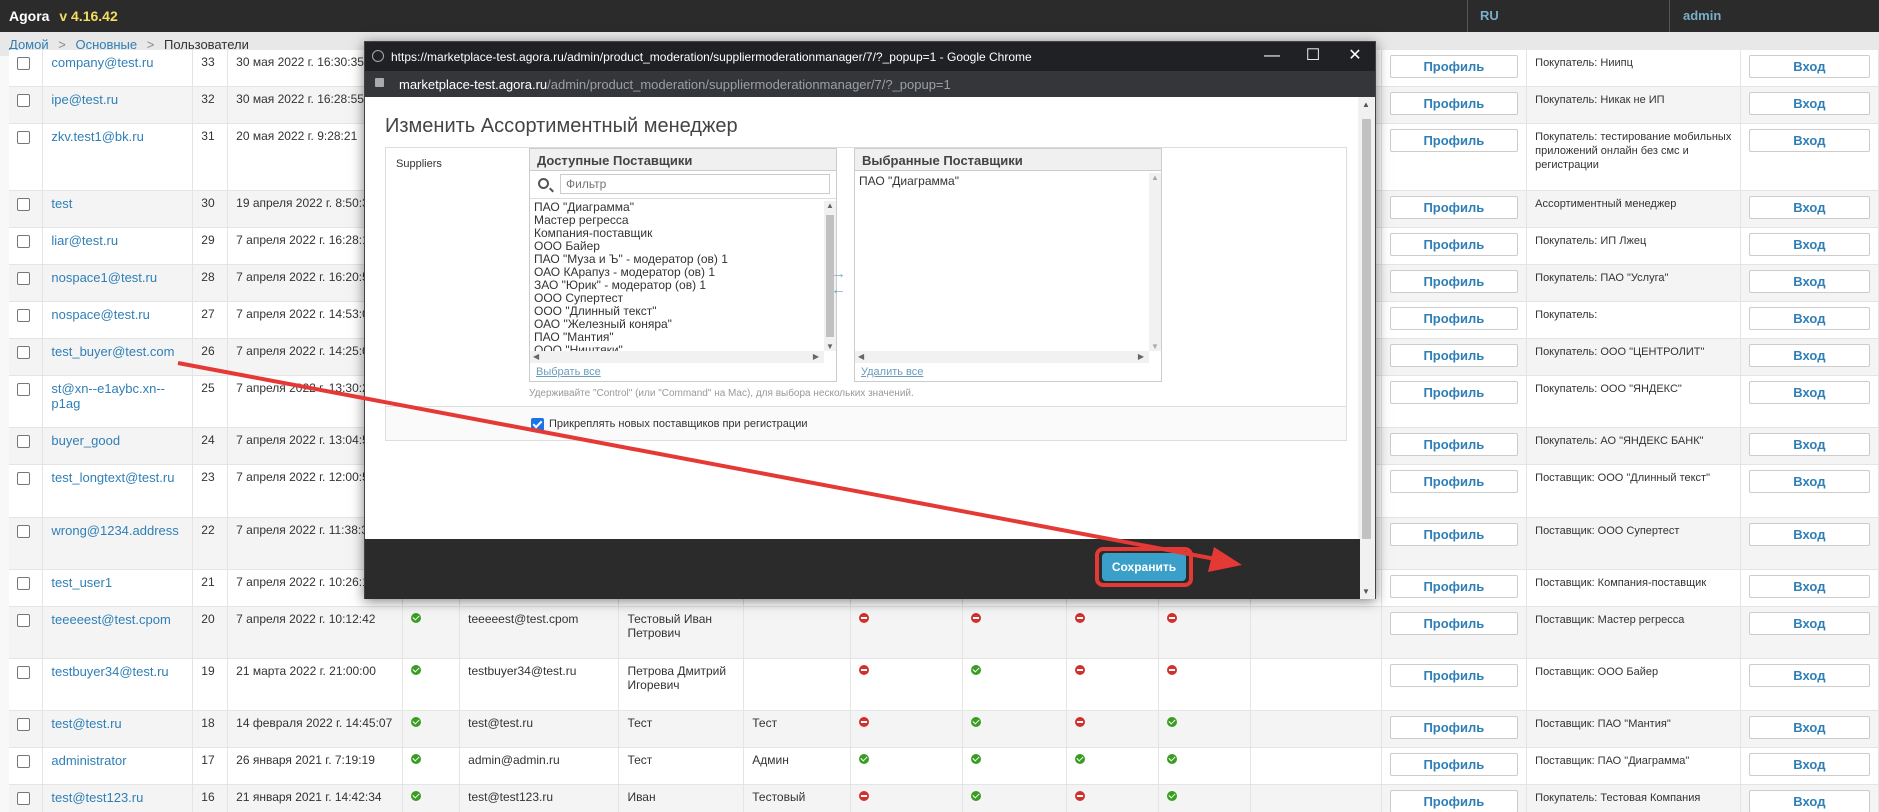  I want to click on choose-all-link: Выбрать все, so click(568, 372).